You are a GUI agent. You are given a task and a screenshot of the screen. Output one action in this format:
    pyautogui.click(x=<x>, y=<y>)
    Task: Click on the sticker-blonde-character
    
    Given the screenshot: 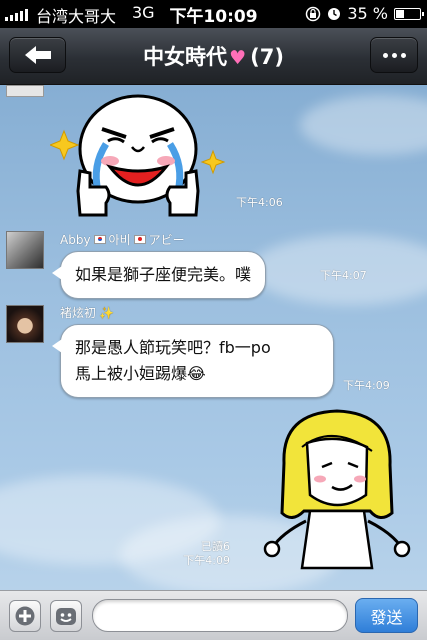 What is the action you would take?
    pyautogui.click(x=337, y=488)
    